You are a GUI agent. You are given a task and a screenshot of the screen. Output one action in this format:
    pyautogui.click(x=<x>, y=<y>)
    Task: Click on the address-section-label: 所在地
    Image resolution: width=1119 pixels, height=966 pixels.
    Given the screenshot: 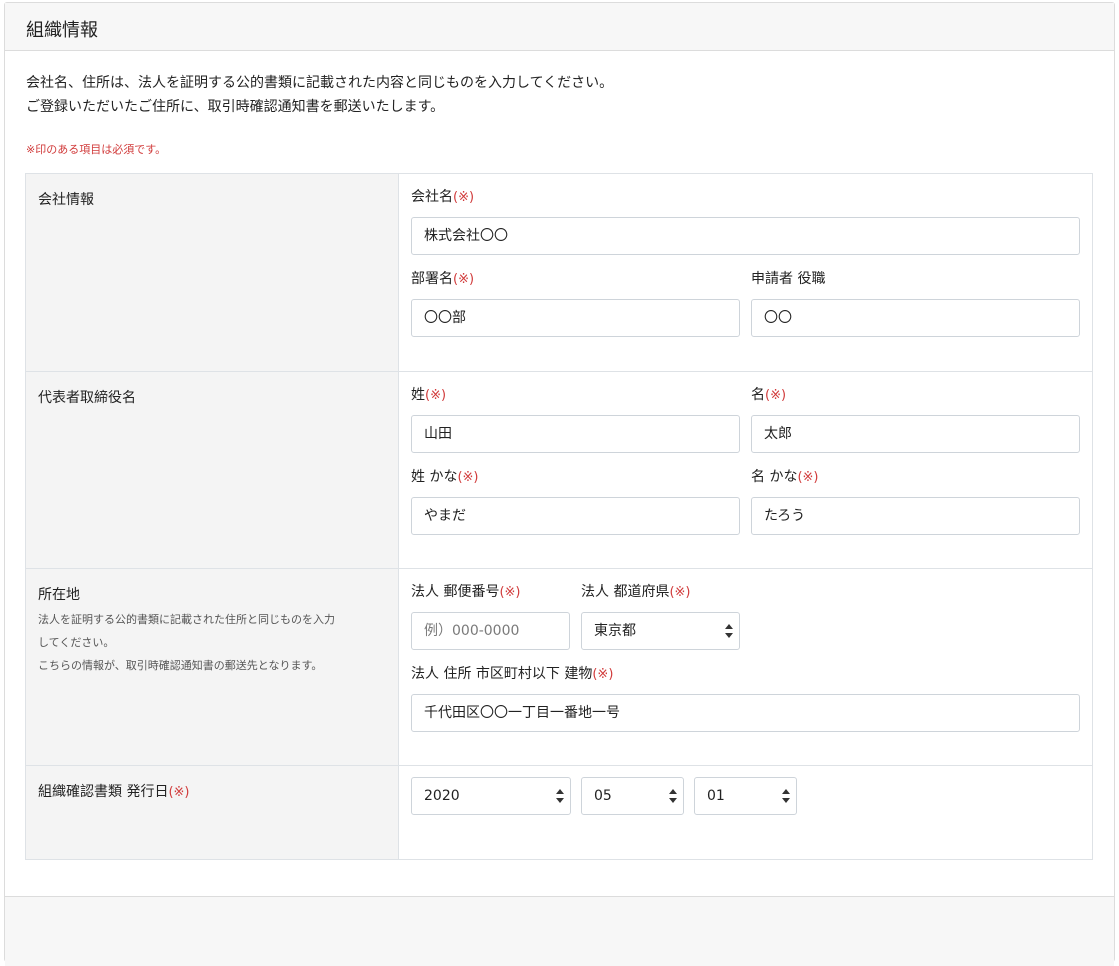 What is the action you would take?
    pyautogui.click(x=59, y=595)
    